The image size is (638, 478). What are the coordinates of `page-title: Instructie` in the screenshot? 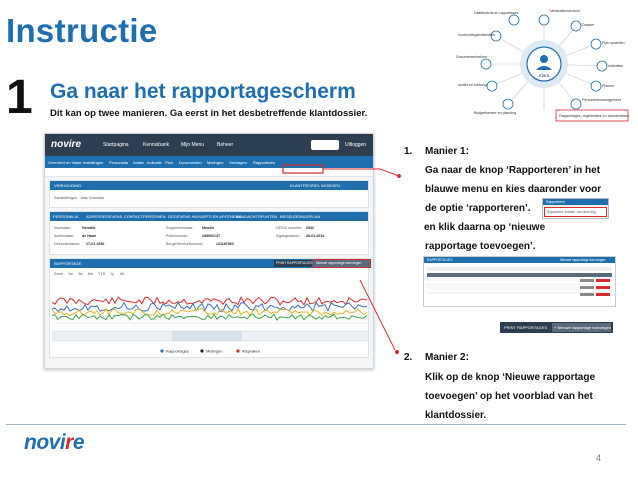 It's located at (82, 30).